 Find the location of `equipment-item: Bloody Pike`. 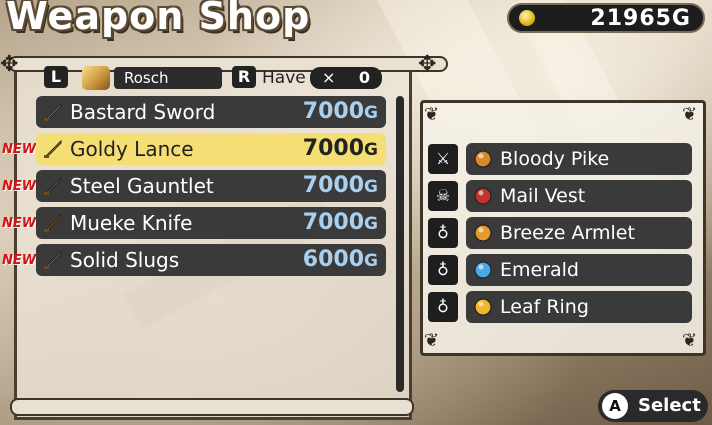

equipment-item: Bloody Pike is located at coordinates (579, 159).